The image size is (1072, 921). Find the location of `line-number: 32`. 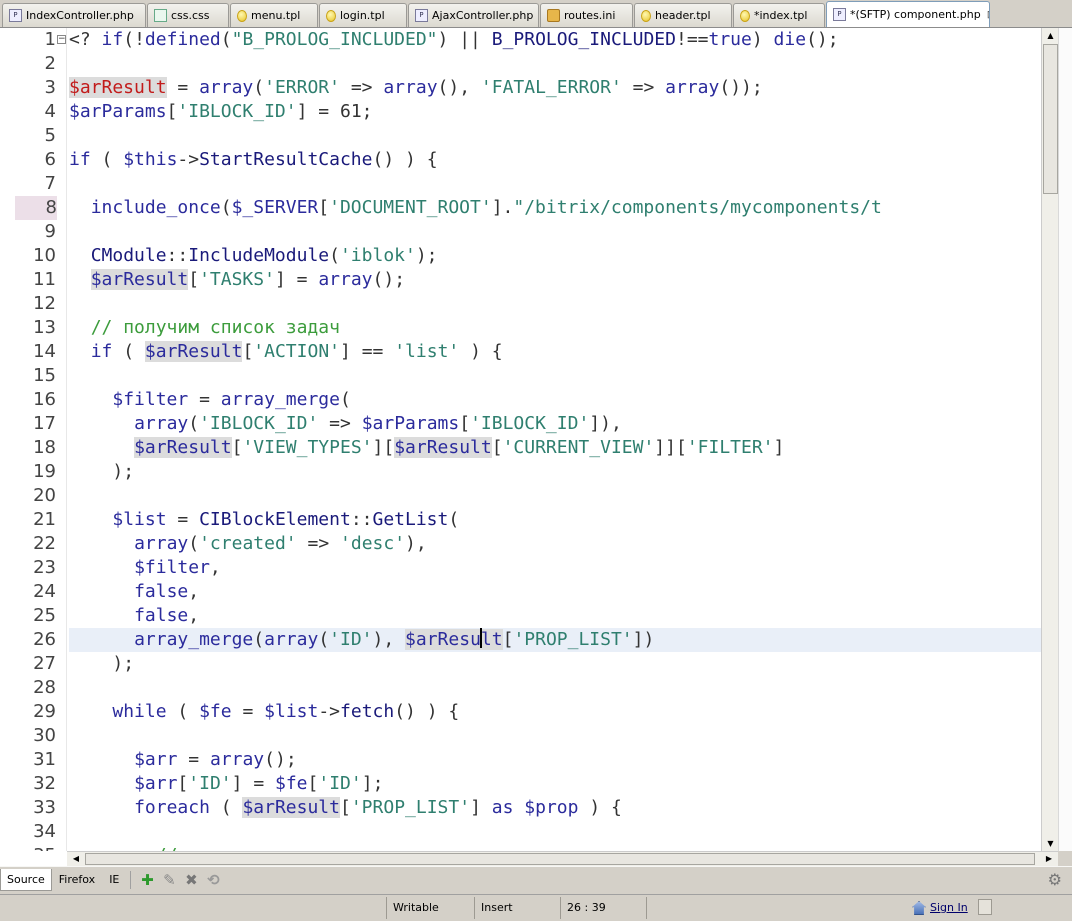

line-number: 32 is located at coordinates (44, 783).